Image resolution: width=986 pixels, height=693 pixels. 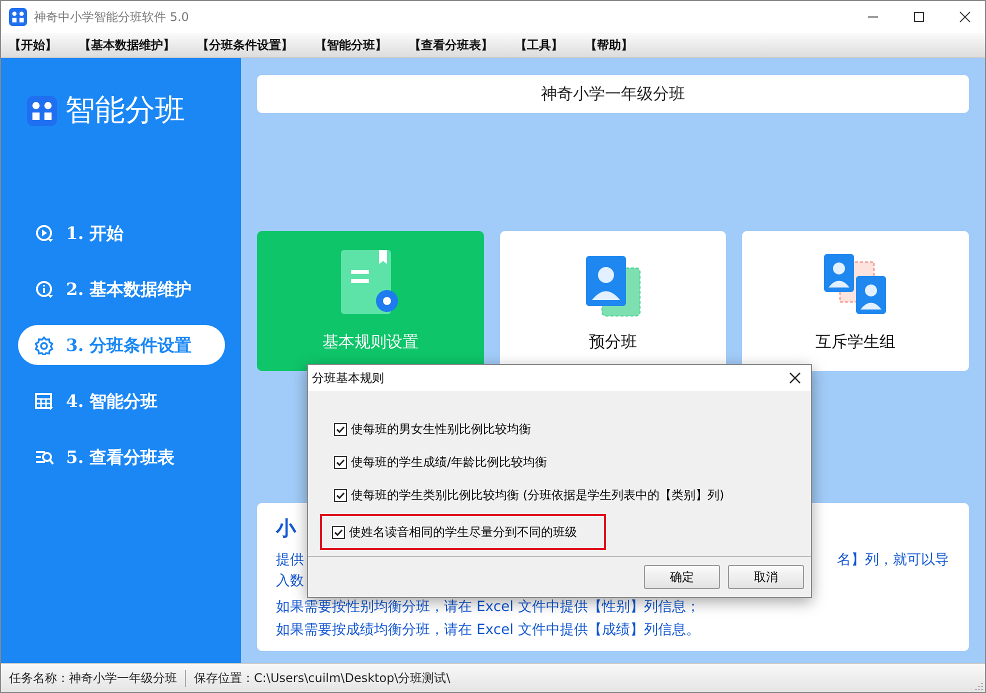 I want to click on nav-item: 3. 分班条件设置, so click(x=121, y=345).